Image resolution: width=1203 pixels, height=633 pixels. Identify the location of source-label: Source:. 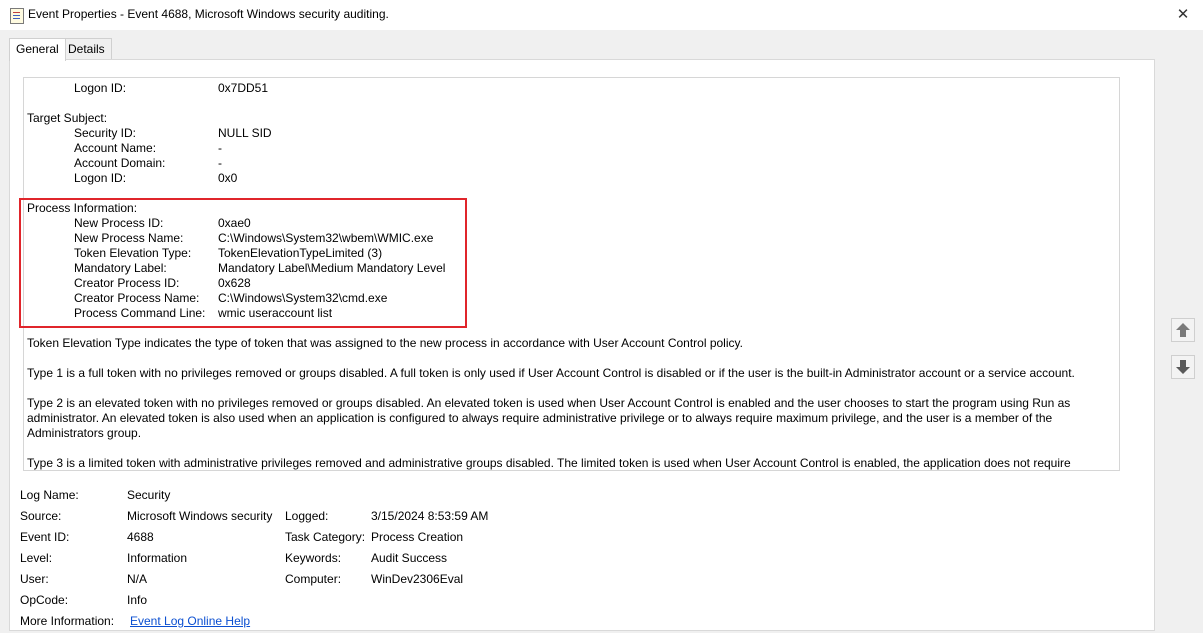
(41, 516).